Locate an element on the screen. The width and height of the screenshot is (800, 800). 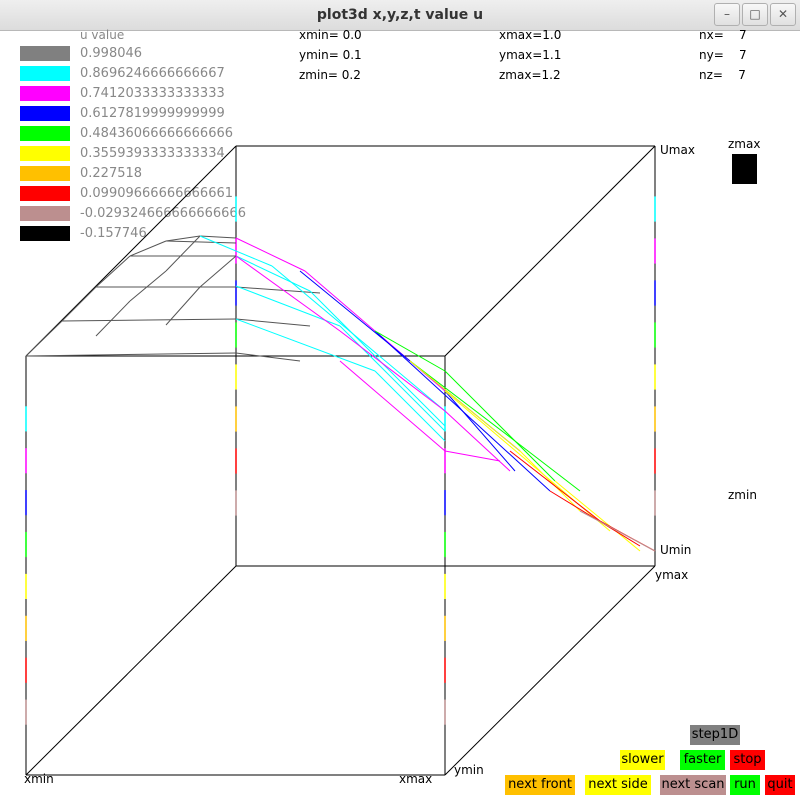
quit-button: quit is located at coordinates (780, 785).